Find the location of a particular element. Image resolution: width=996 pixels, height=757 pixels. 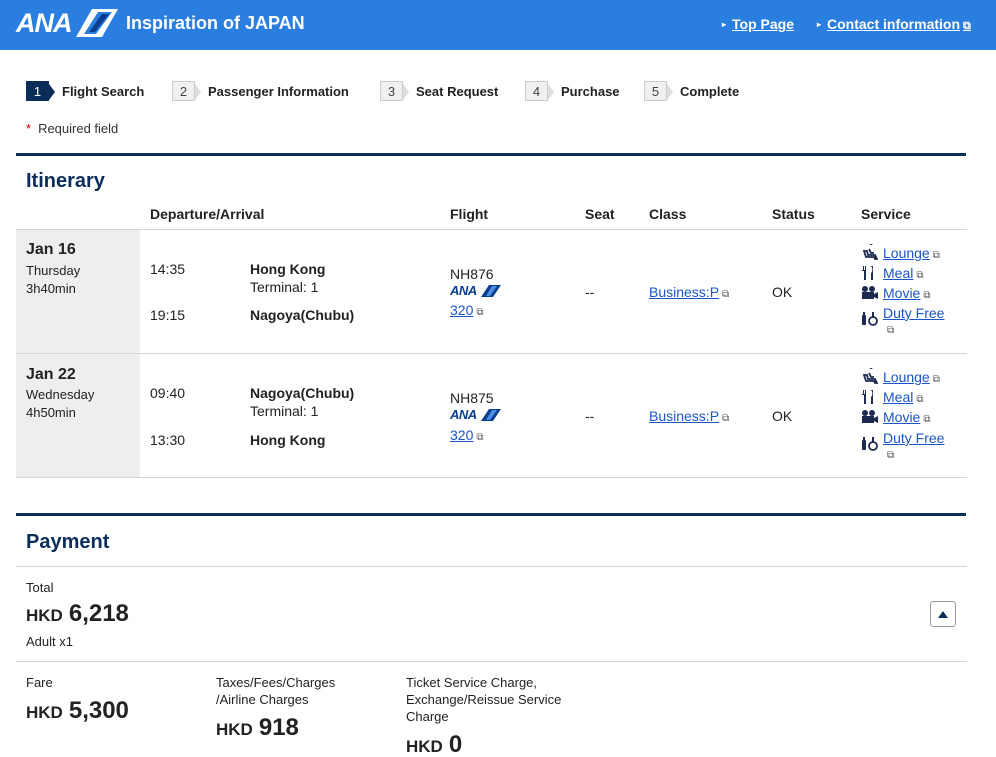

arrival-city: Nagoya(Chubu) is located at coordinates (302, 315).